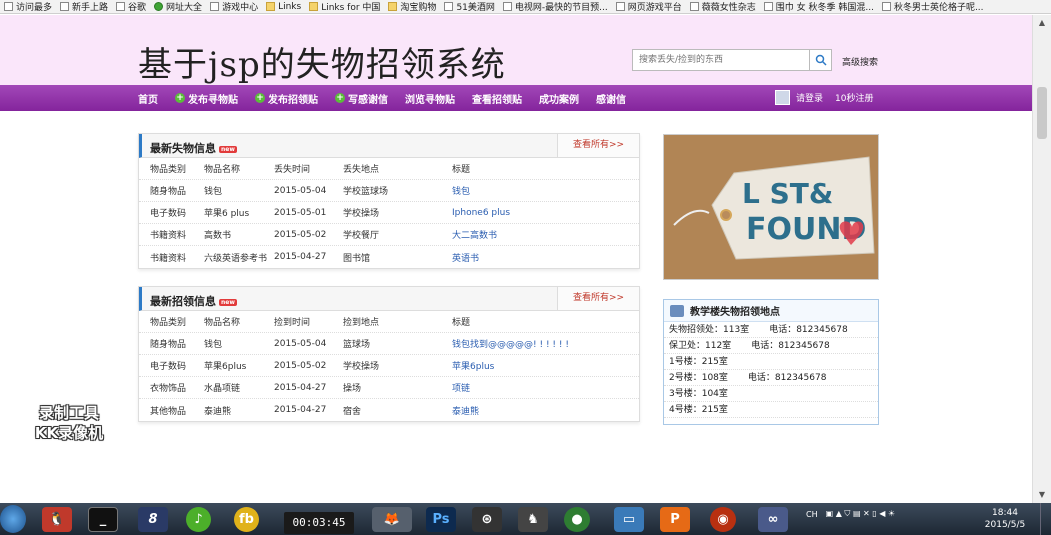 This screenshot has height=535, width=1051. I want to click on login-link: 请登录, so click(809, 97).